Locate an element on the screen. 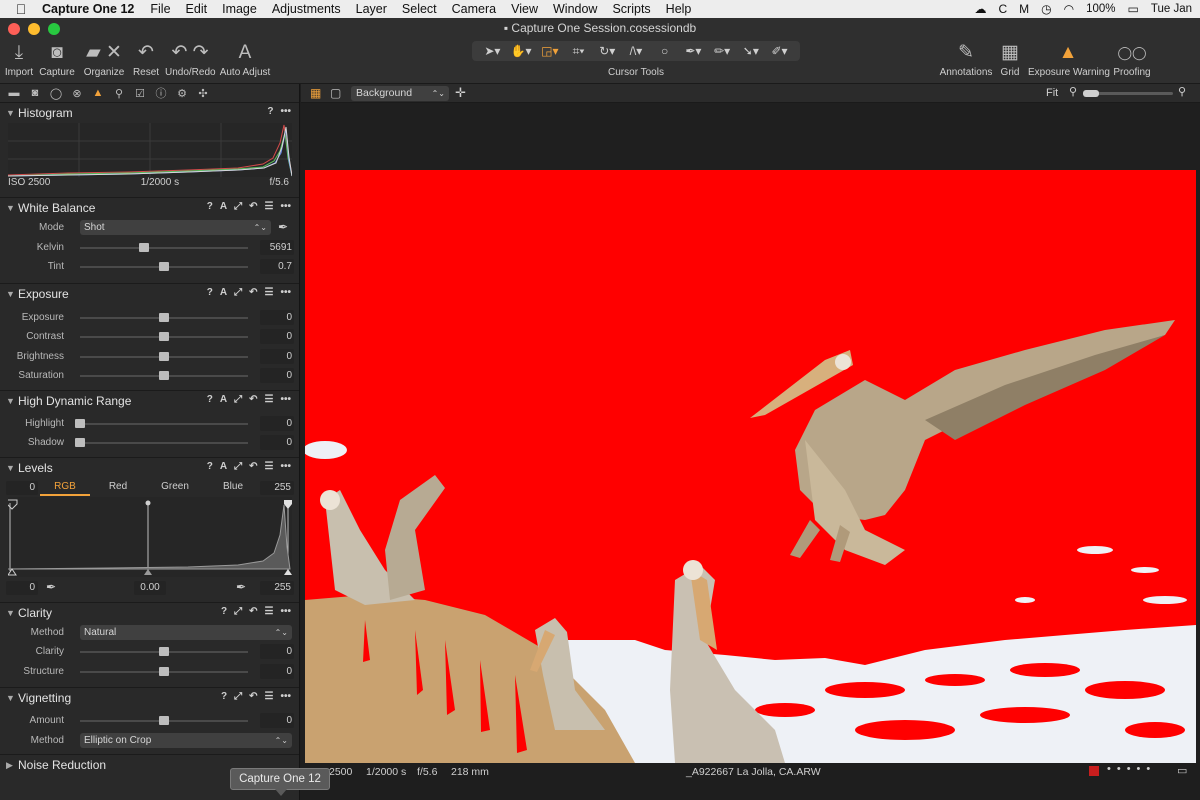  shadow-slider-handle is located at coordinates (80, 442).